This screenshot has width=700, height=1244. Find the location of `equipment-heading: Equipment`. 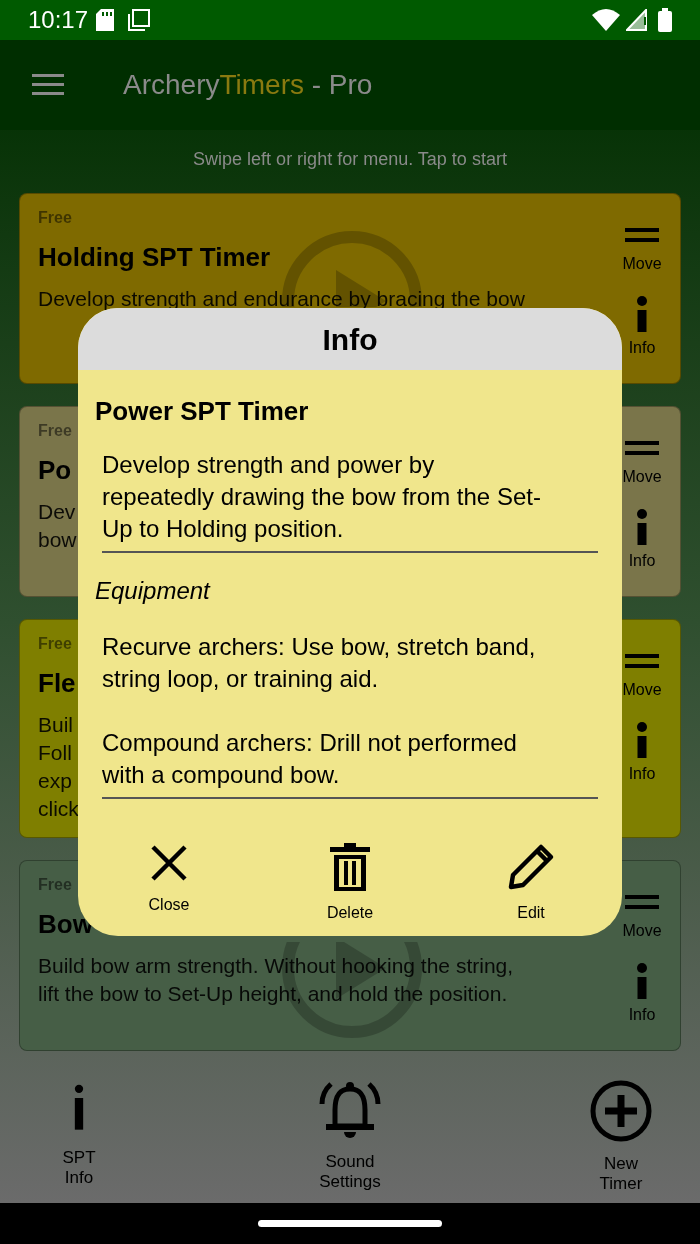

equipment-heading: Equipment is located at coordinates (152, 591).